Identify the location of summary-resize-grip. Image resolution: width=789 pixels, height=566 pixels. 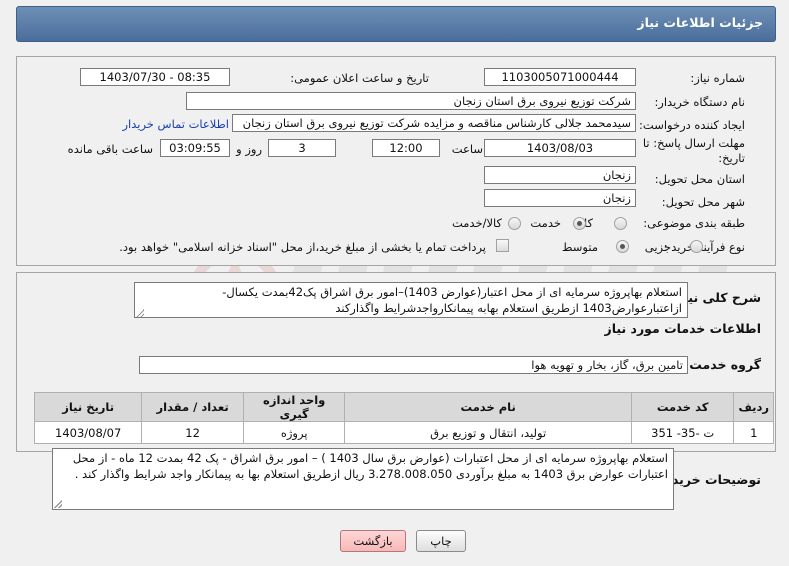
(140, 313).